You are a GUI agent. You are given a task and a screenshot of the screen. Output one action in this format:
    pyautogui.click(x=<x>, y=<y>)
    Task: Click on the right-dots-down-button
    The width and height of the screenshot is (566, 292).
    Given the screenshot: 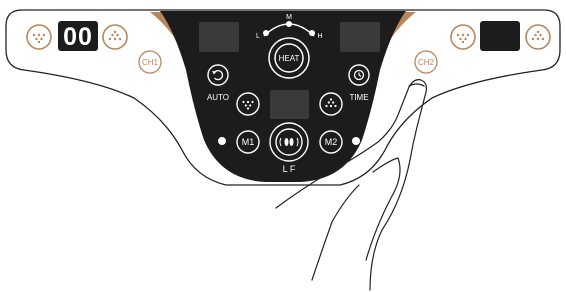 What is the action you would take?
    pyautogui.click(x=463, y=37)
    